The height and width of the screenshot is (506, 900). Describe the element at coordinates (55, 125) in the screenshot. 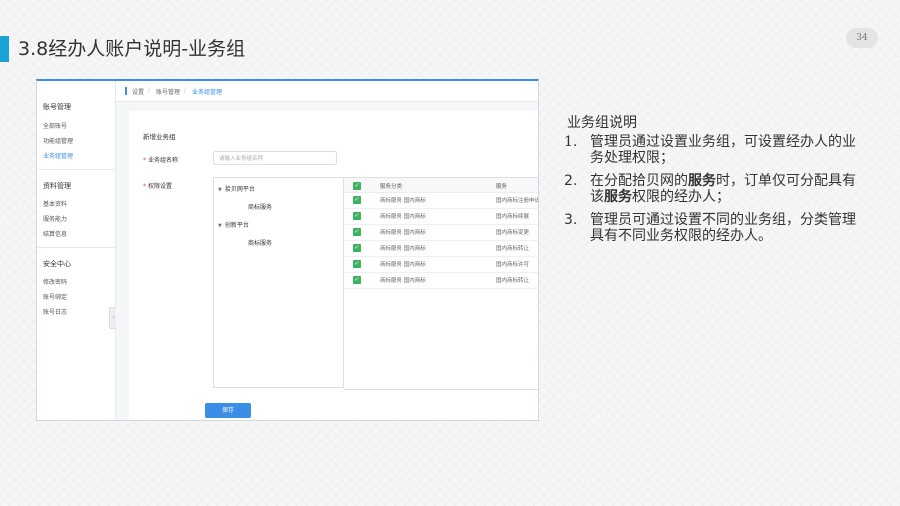

I see `sidebar-item-all-accounts: 全部账号` at that location.